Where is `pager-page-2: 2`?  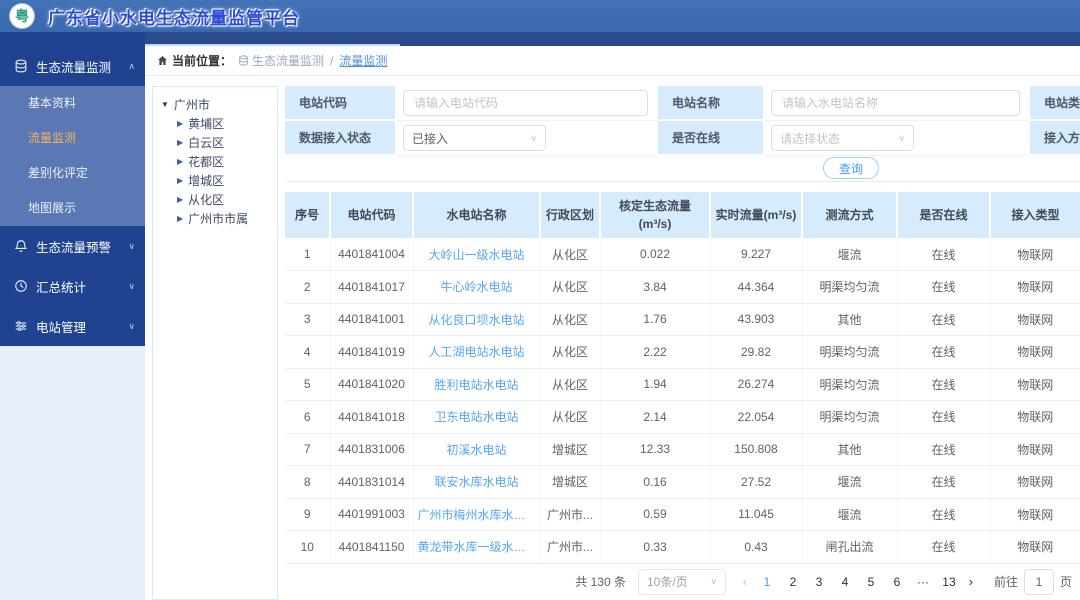
pager-page-2: 2 is located at coordinates (793, 582).